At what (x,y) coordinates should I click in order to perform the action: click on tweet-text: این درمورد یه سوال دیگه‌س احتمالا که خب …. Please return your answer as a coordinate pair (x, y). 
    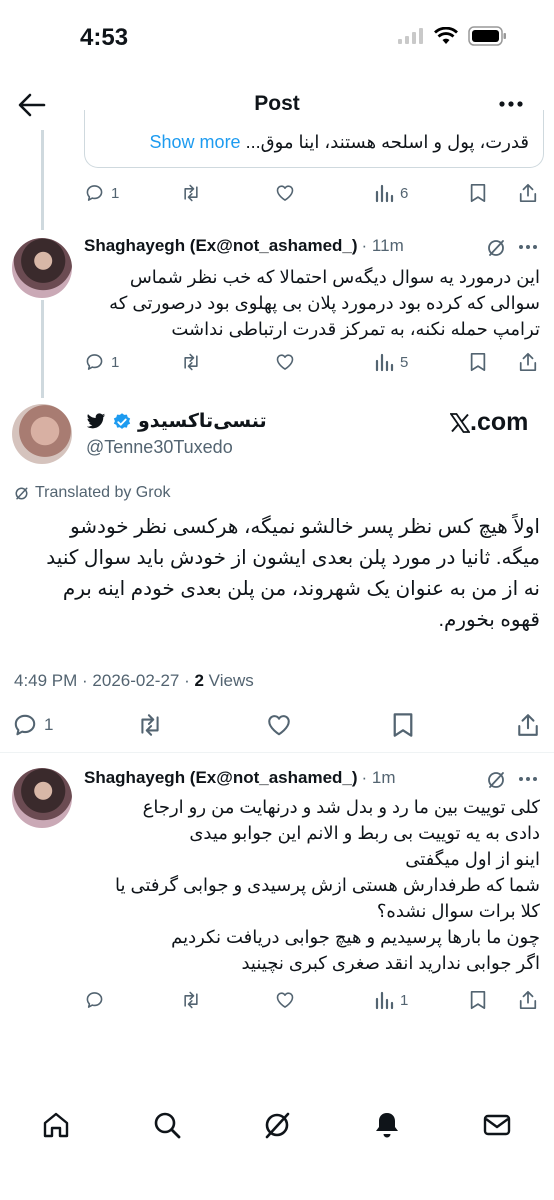
    Looking at the image, I should click on (324, 303).